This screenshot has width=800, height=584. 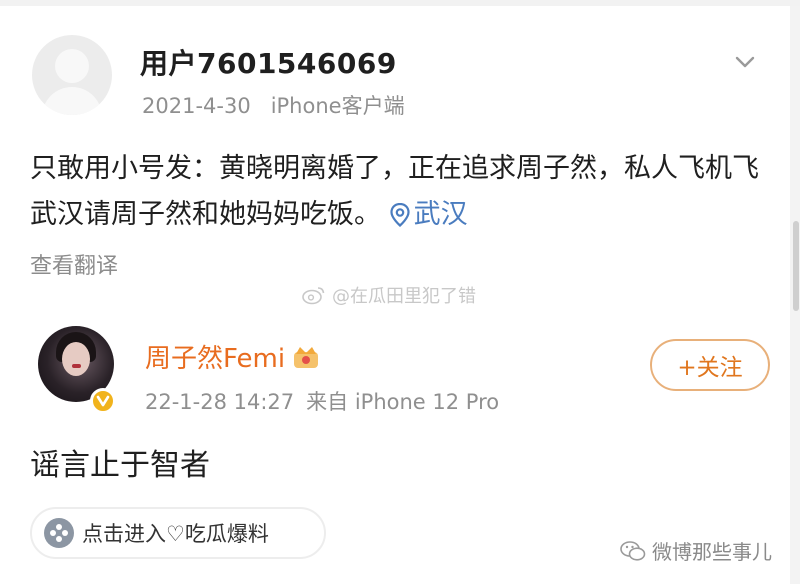 I want to click on comment-text: 谣言止于智者, so click(x=120, y=465).